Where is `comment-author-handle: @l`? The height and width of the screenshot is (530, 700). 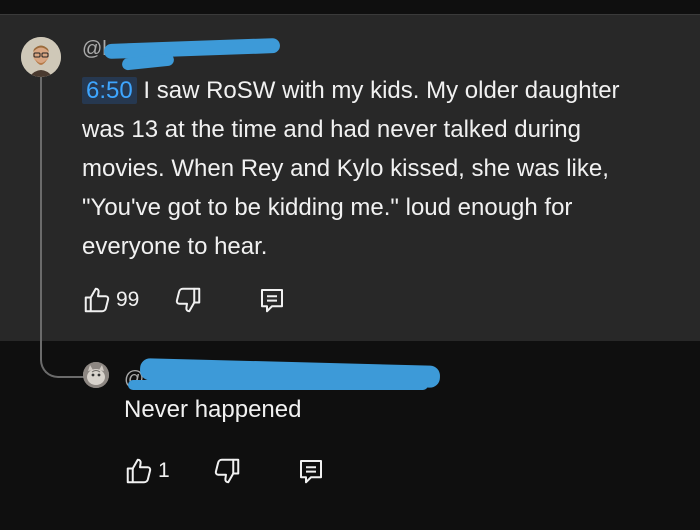
comment-author-handle: @l is located at coordinates (94, 49).